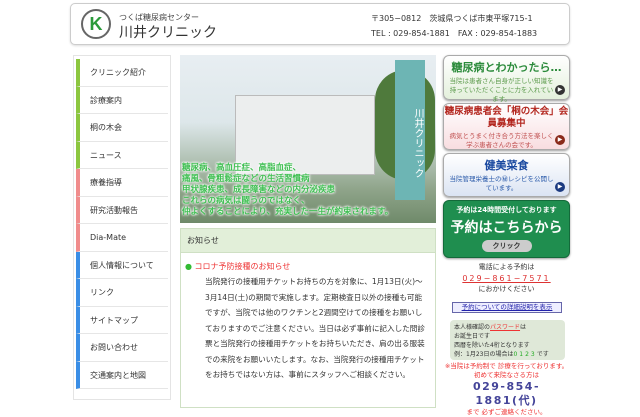 This screenshot has height=417, width=640. What do you see at coordinates (122, 293) in the screenshot?
I see `sidebar-item: リンク` at bounding box center [122, 293].